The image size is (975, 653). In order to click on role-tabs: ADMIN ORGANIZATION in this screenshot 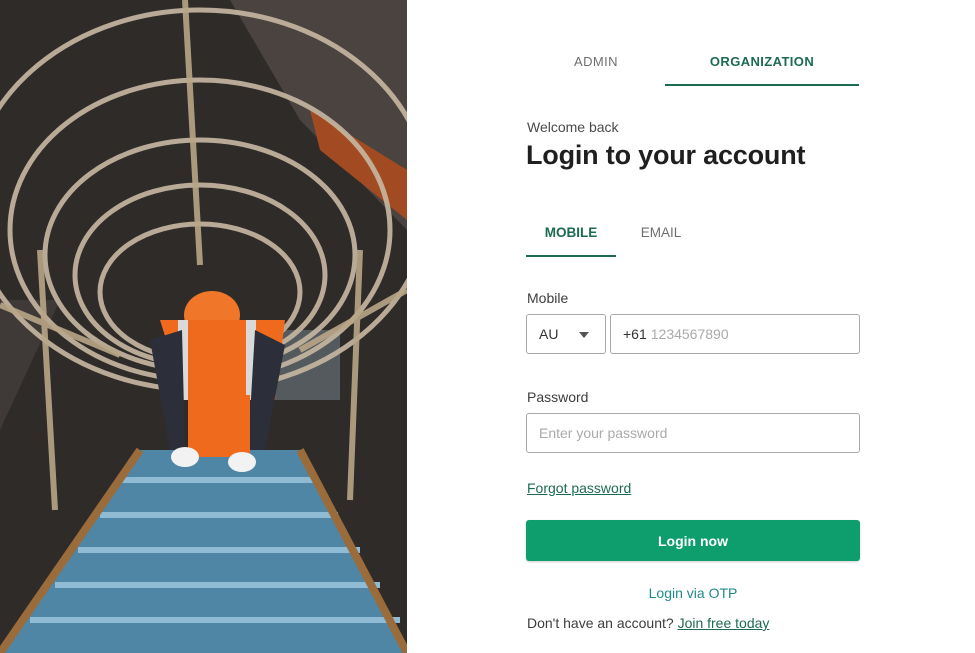, I will do `click(693, 67)`.